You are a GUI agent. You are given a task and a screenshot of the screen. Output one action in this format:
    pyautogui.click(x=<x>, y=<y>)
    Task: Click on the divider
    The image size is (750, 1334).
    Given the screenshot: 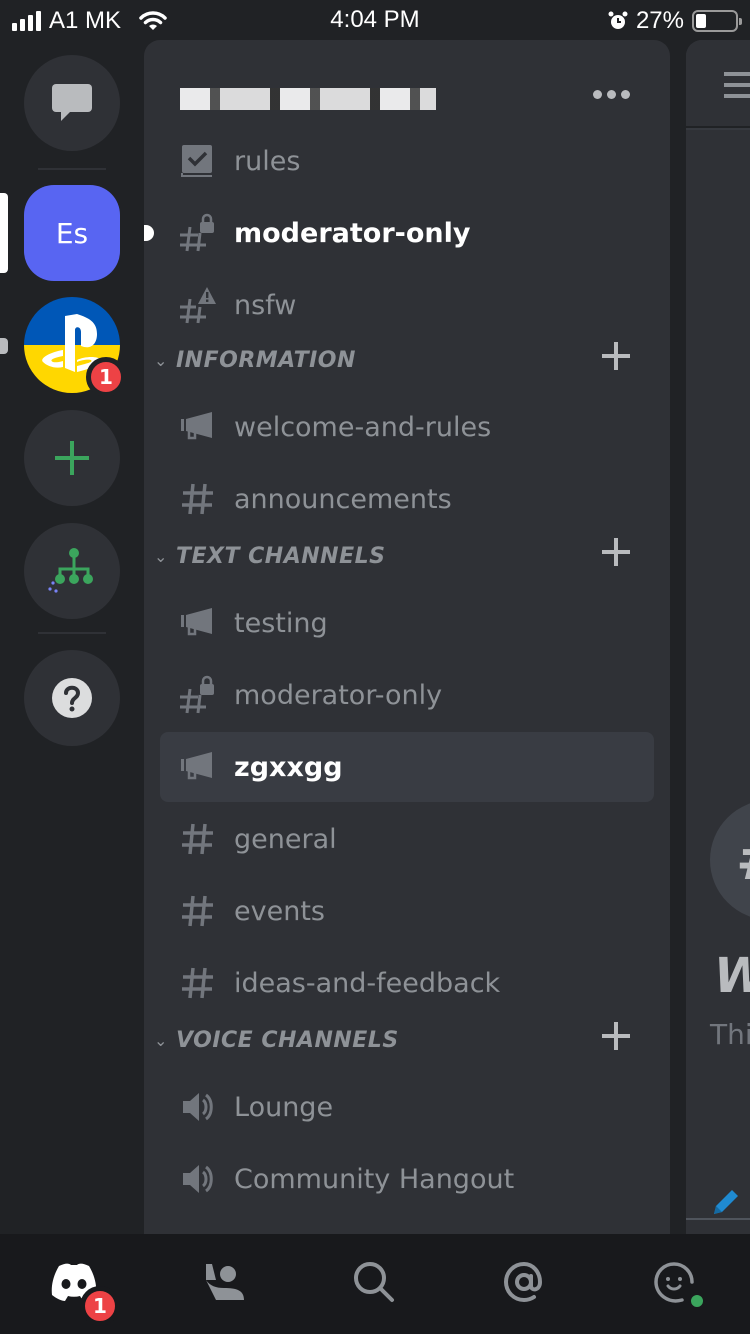 What is the action you would take?
    pyautogui.click(x=718, y=1219)
    